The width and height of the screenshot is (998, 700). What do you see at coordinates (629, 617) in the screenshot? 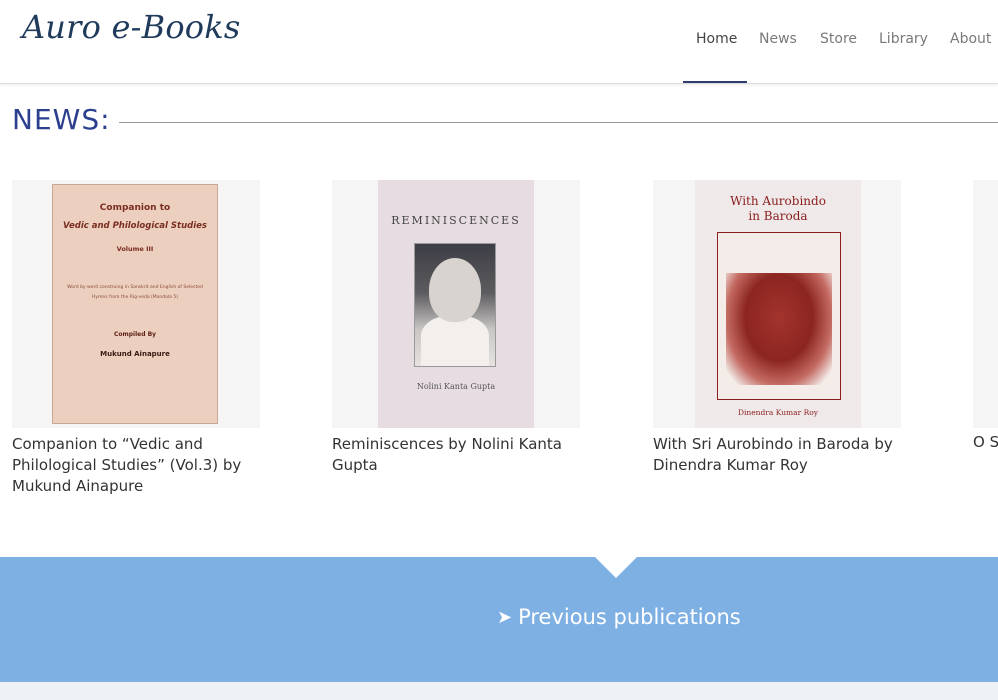
I see `previous-publications-label: Previous publications` at bounding box center [629, 617].